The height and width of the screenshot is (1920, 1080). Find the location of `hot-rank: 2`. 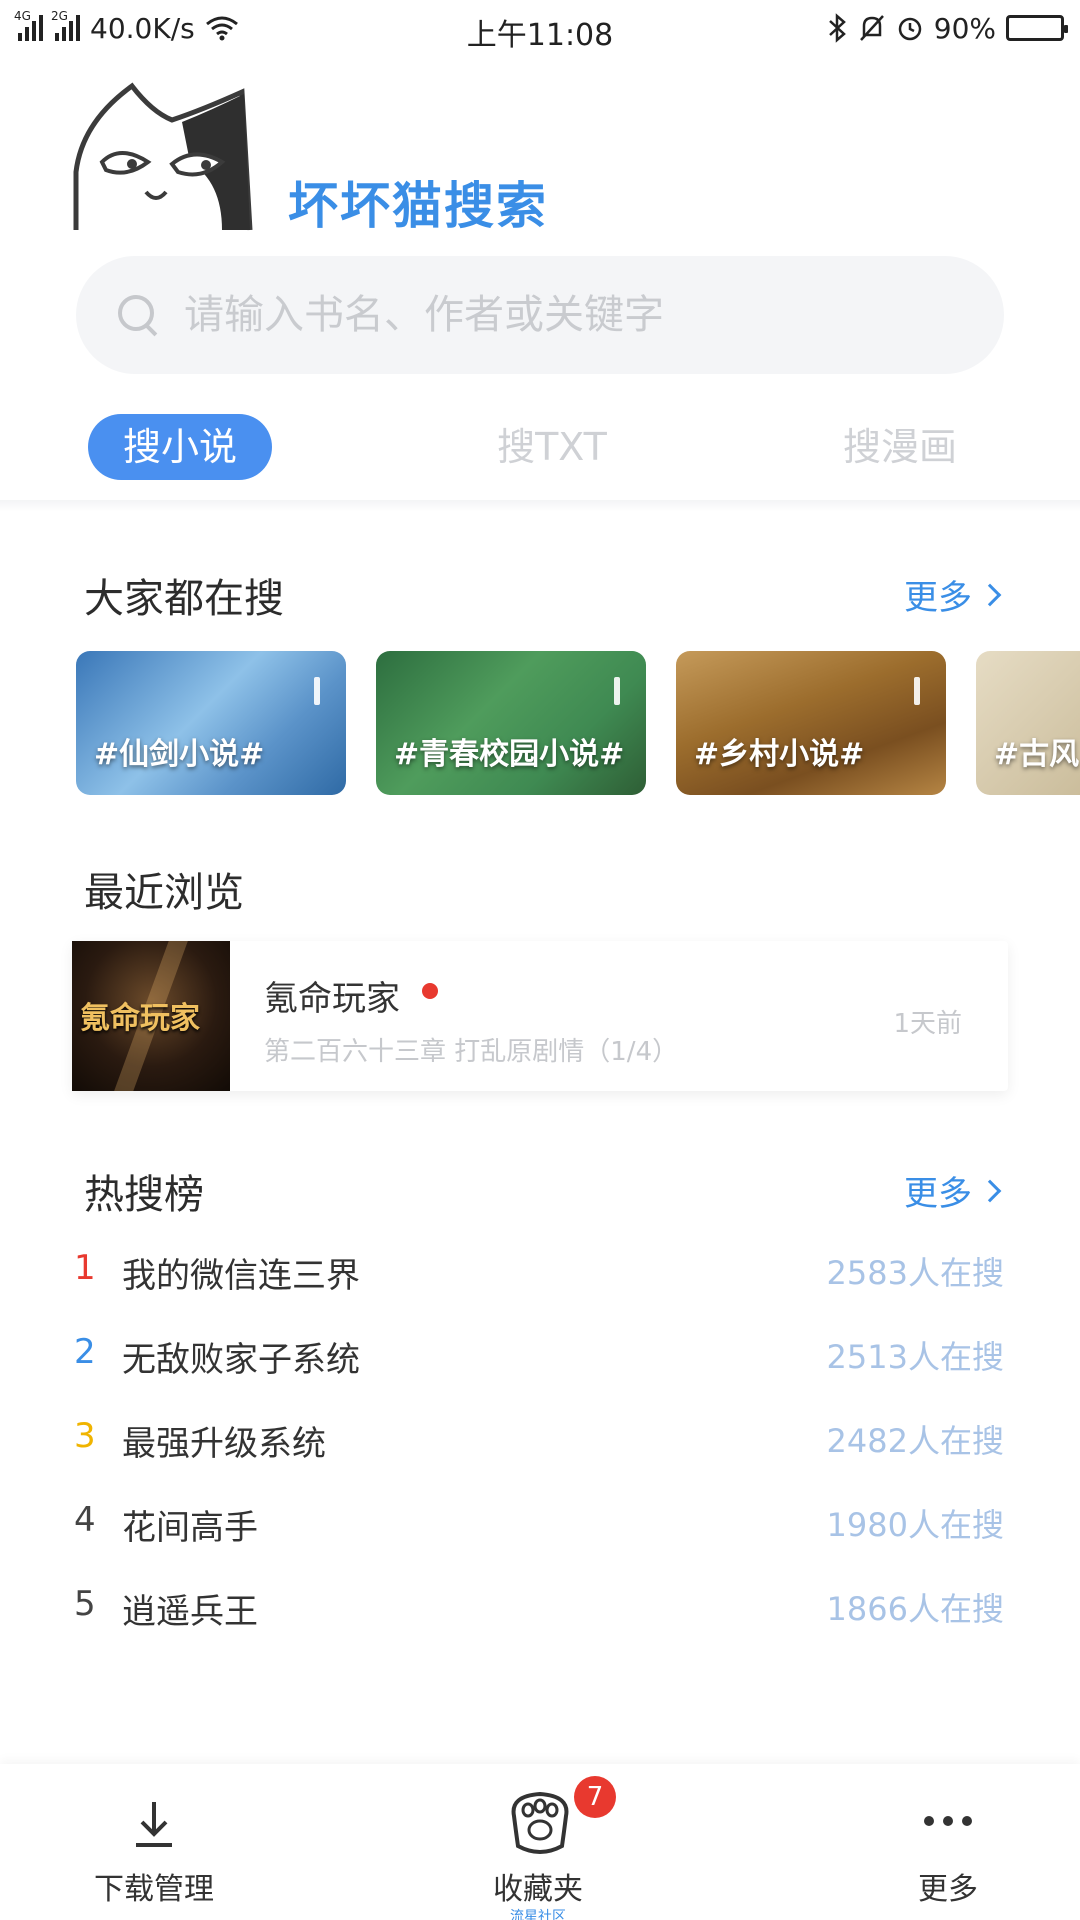

hot-rank: 2 is located at coordinates (85, 1352).